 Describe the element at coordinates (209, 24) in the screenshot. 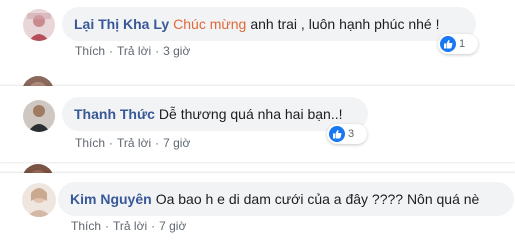

I see `comment-tag: Chúc mừng` at that location.